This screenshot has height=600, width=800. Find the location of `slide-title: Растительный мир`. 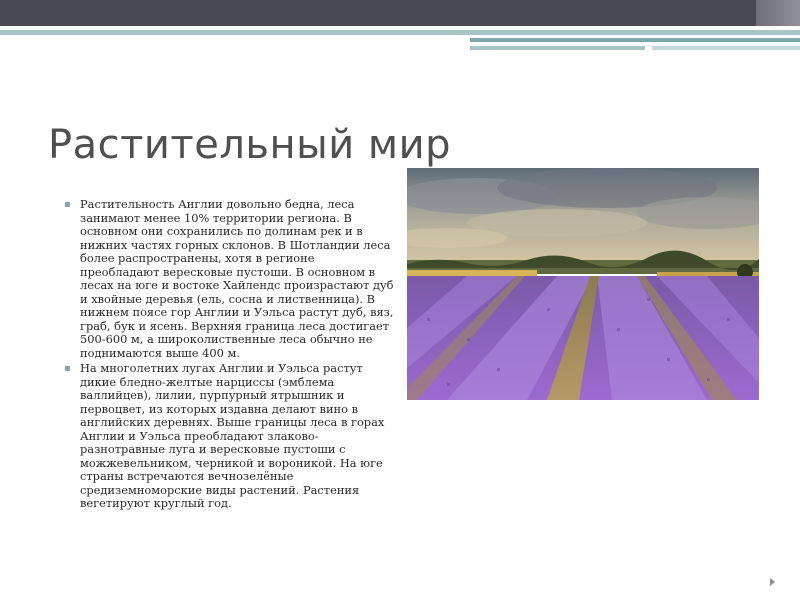

slide-title: Растительный мир is located at coordinates (249, 145).